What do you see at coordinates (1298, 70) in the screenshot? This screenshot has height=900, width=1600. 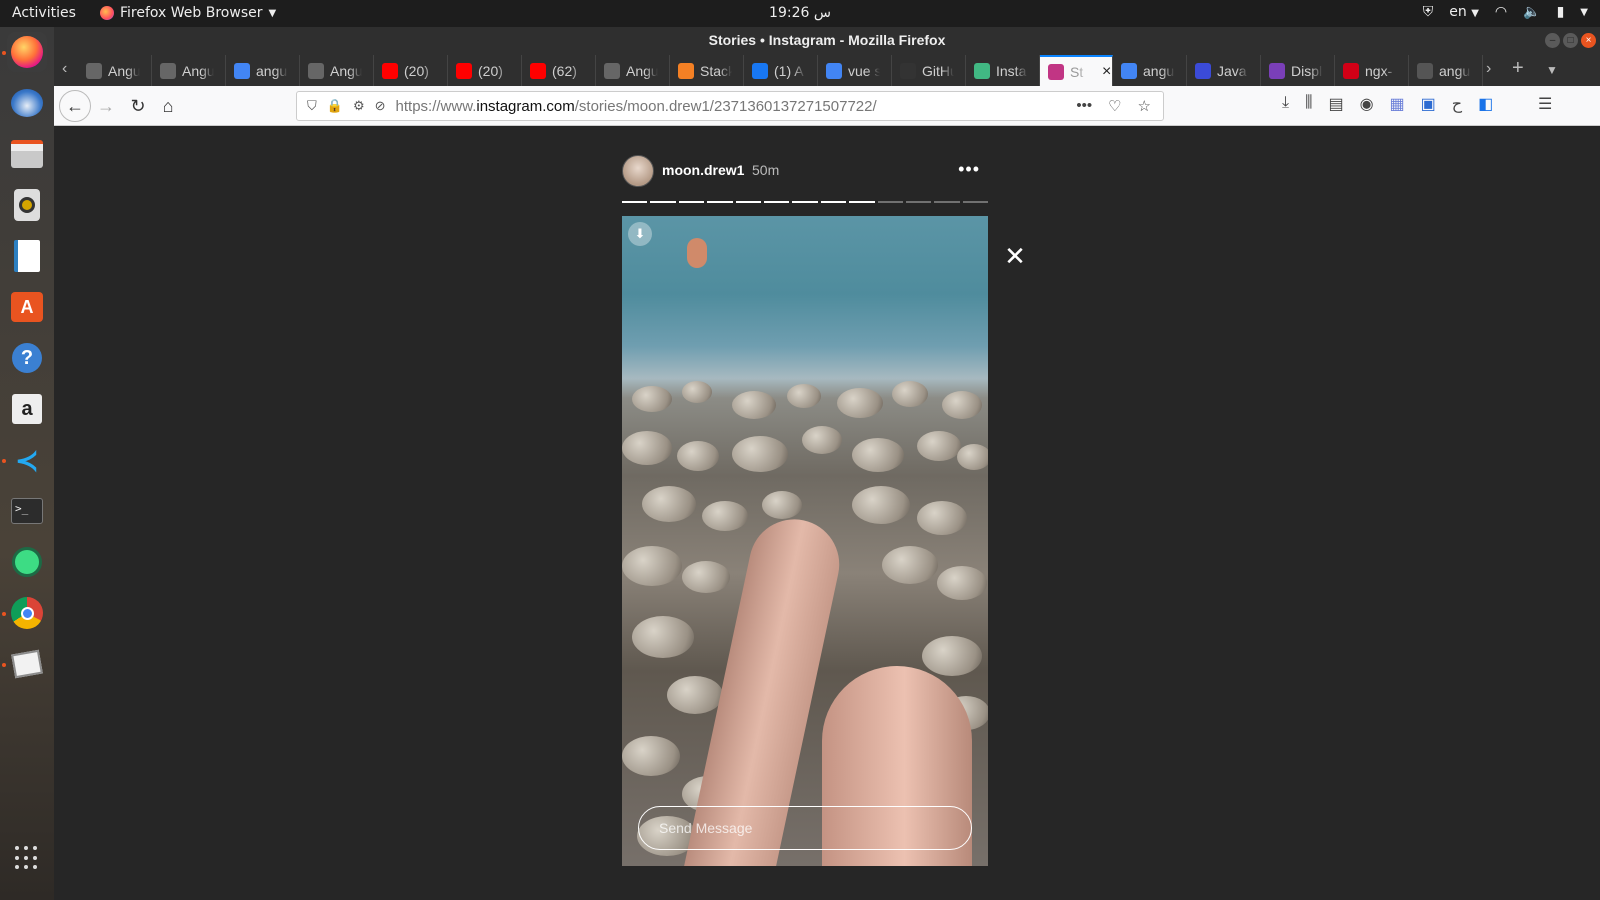 I see `tab: Displ` at bounding box center [1298, 70].